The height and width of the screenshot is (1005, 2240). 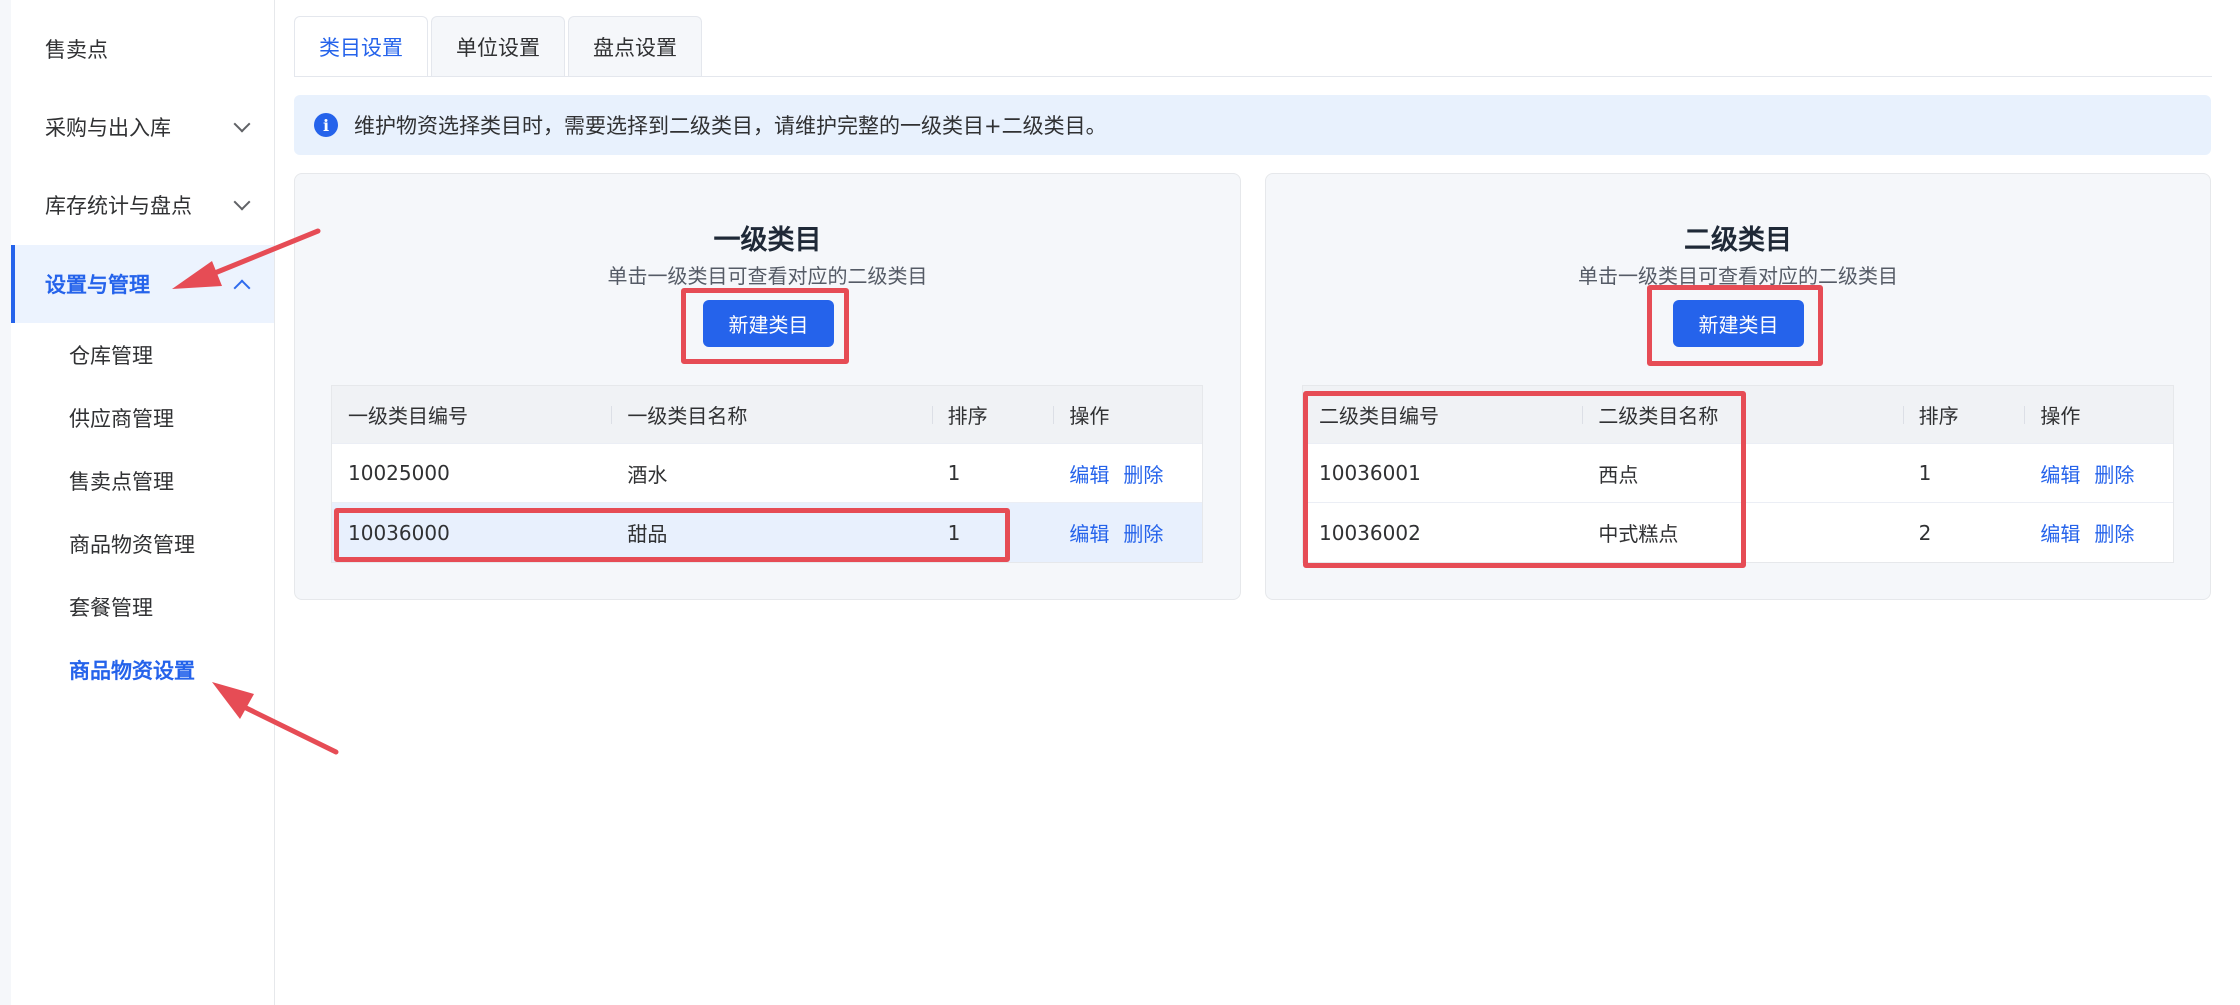 What do you see at coordinates (108, 128) in the screenshot?
I see `sidebar-item-label: 采购与出入库` at bounding box center [108, 128].